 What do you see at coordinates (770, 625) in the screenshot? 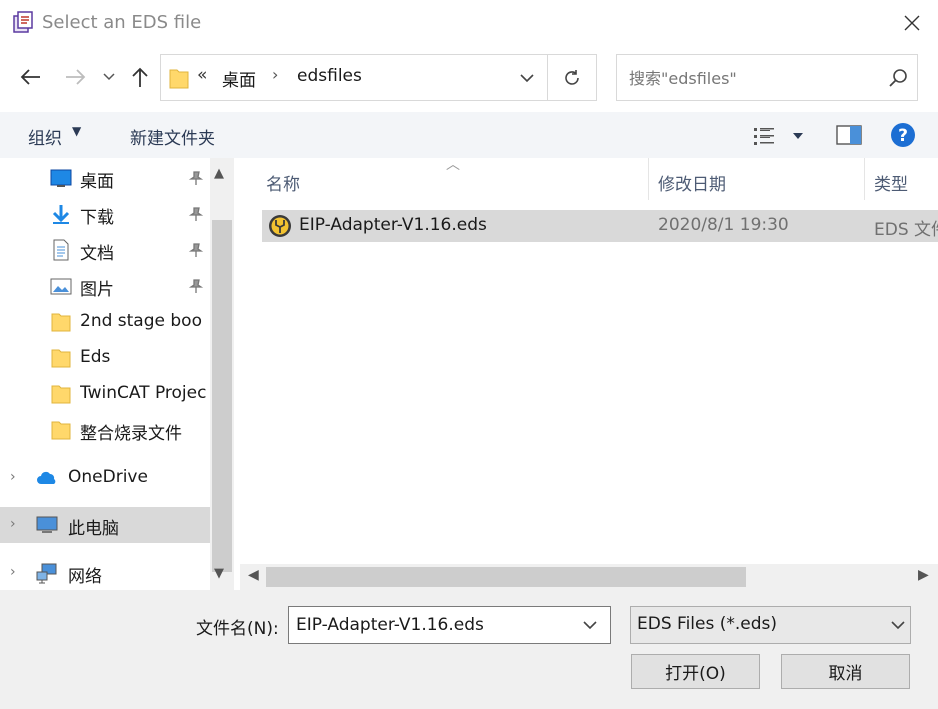
I see `file-type-filter: EDS Files (*.eds)` at bounding box center [770, 625].